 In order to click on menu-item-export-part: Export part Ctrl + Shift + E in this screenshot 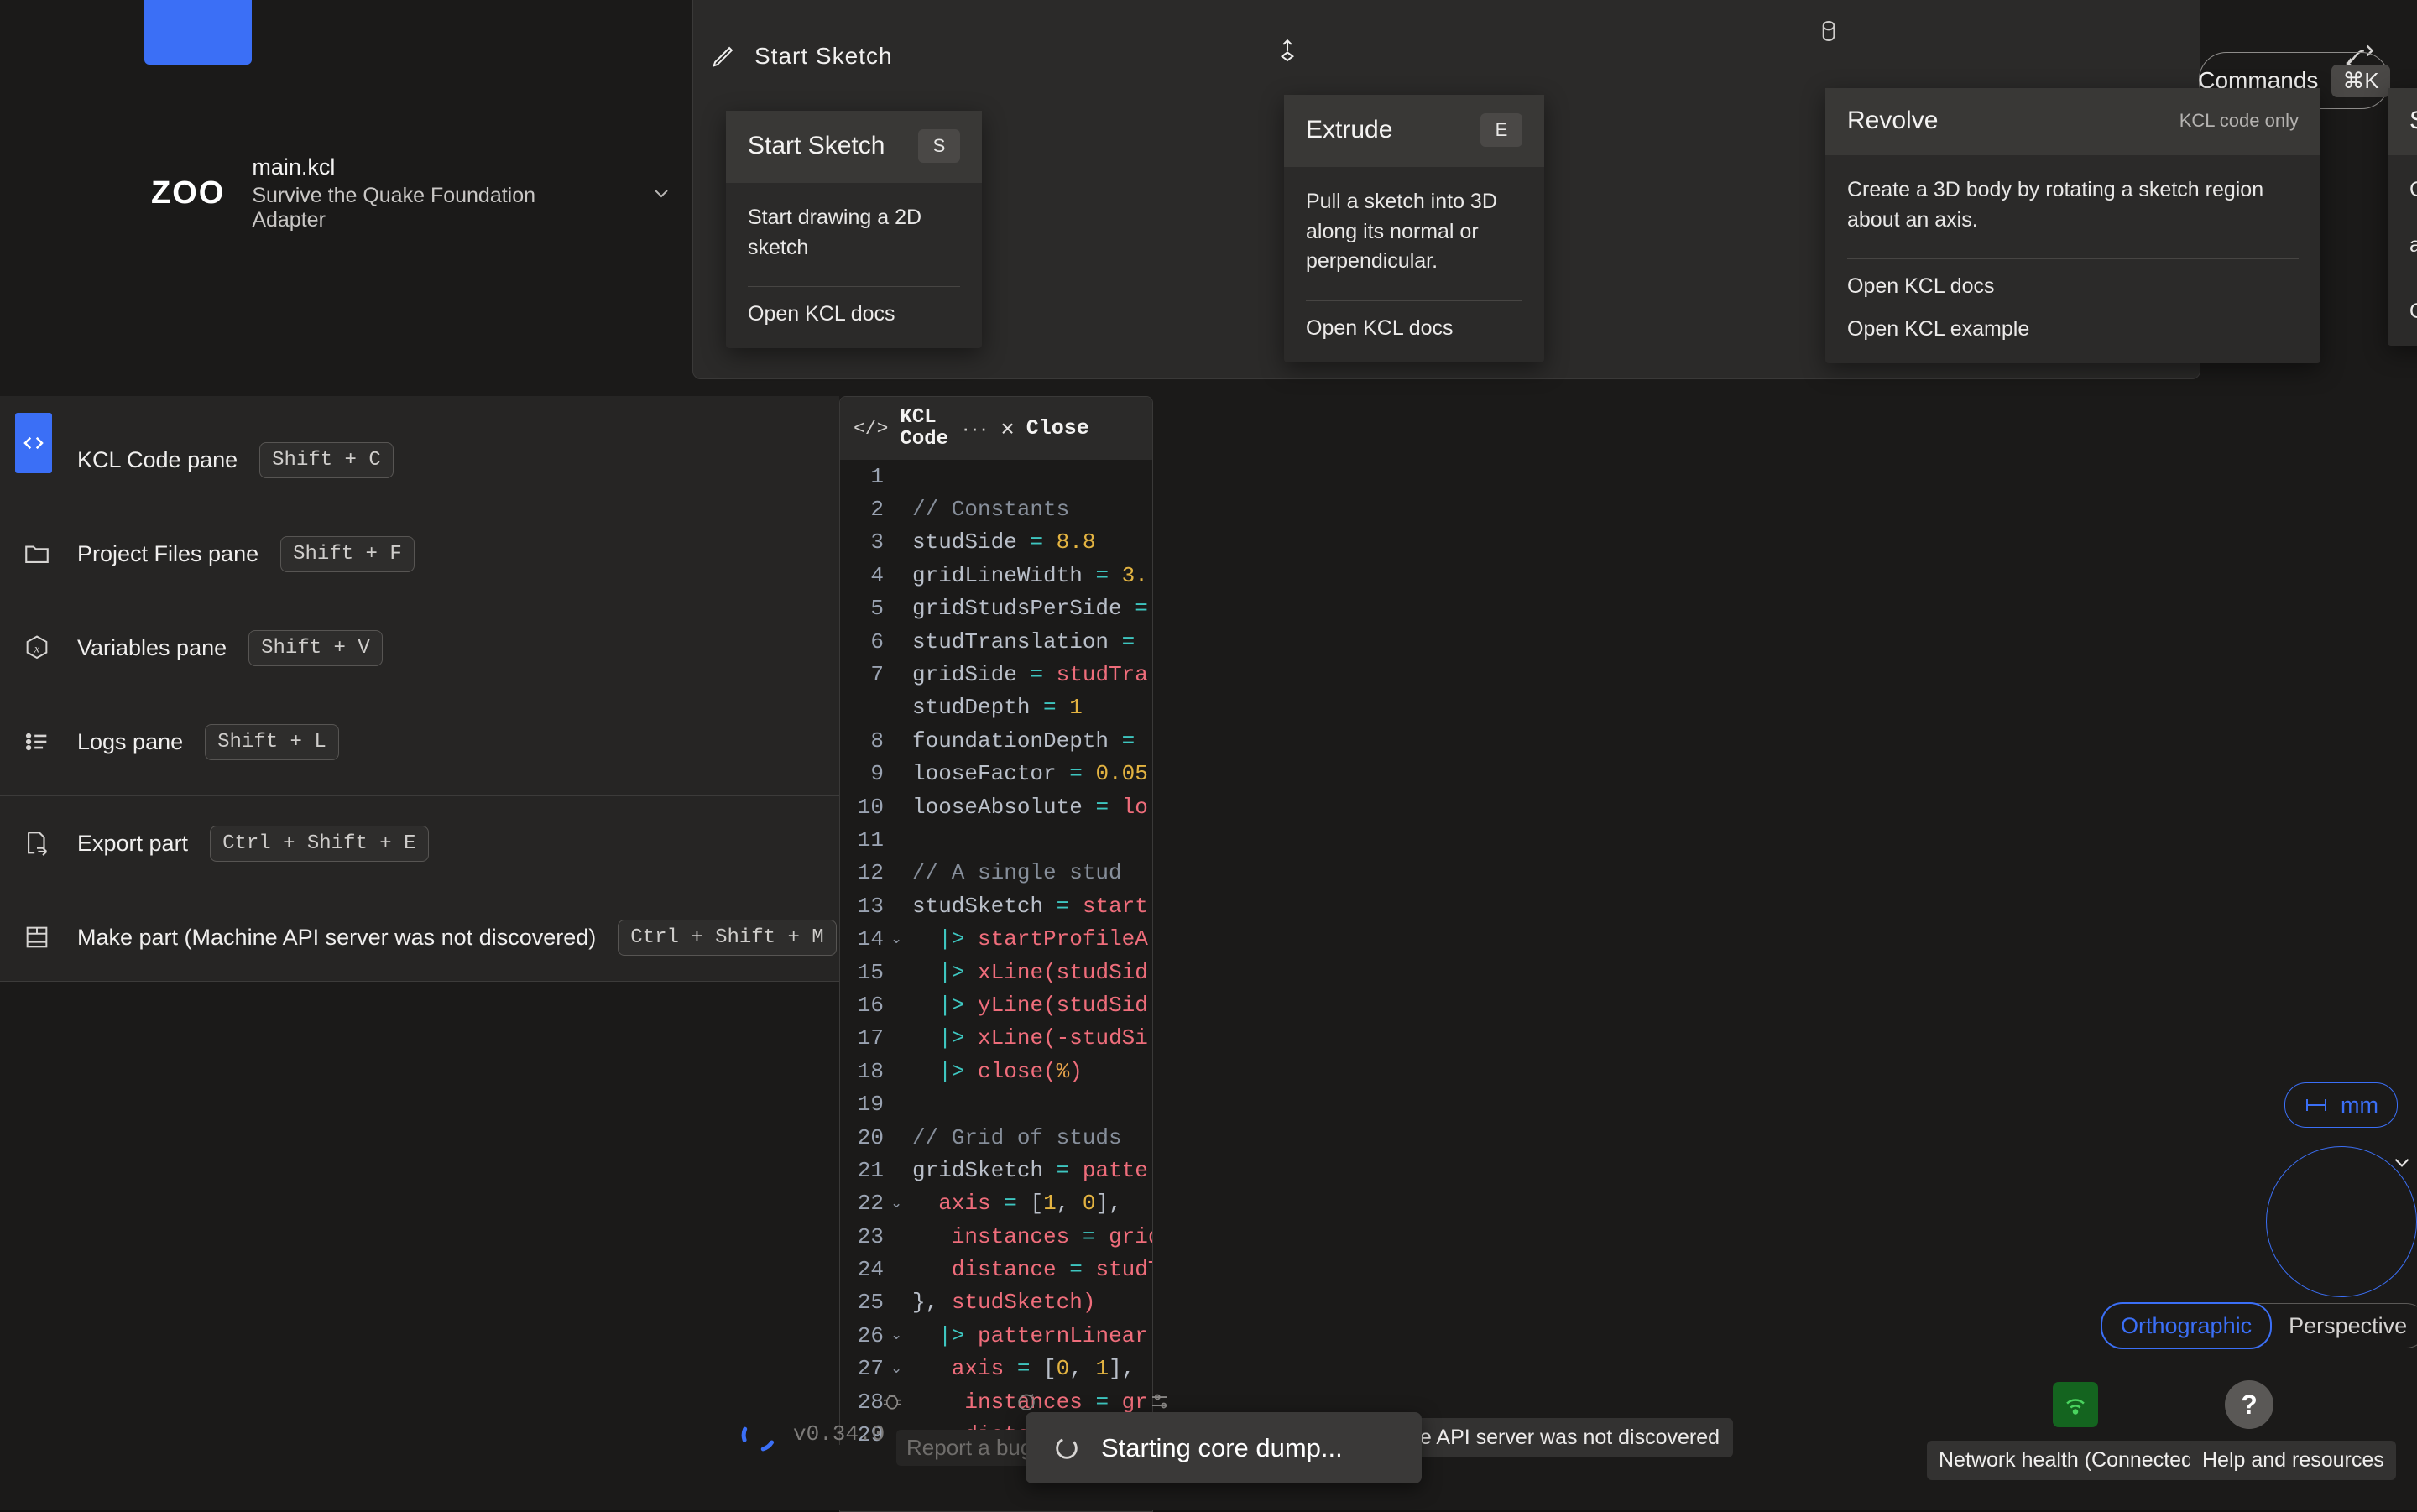, I will do `click(419, 843)`.